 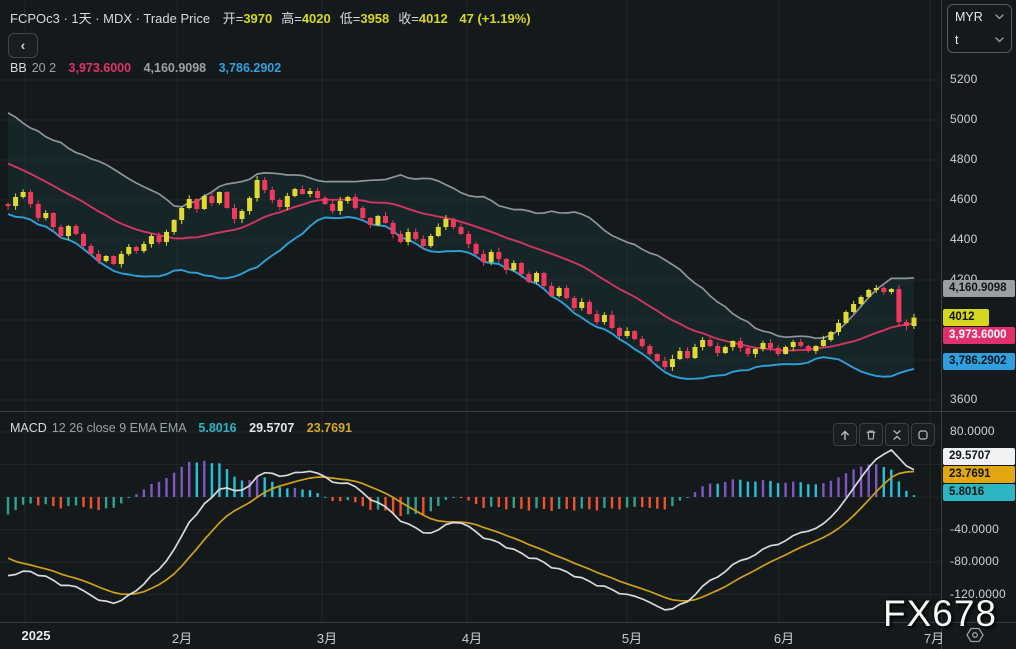 What do you see at coordinates (18, 68) in the screenshot?
I see `bb-label: BB` at bounding box center [18, 68].